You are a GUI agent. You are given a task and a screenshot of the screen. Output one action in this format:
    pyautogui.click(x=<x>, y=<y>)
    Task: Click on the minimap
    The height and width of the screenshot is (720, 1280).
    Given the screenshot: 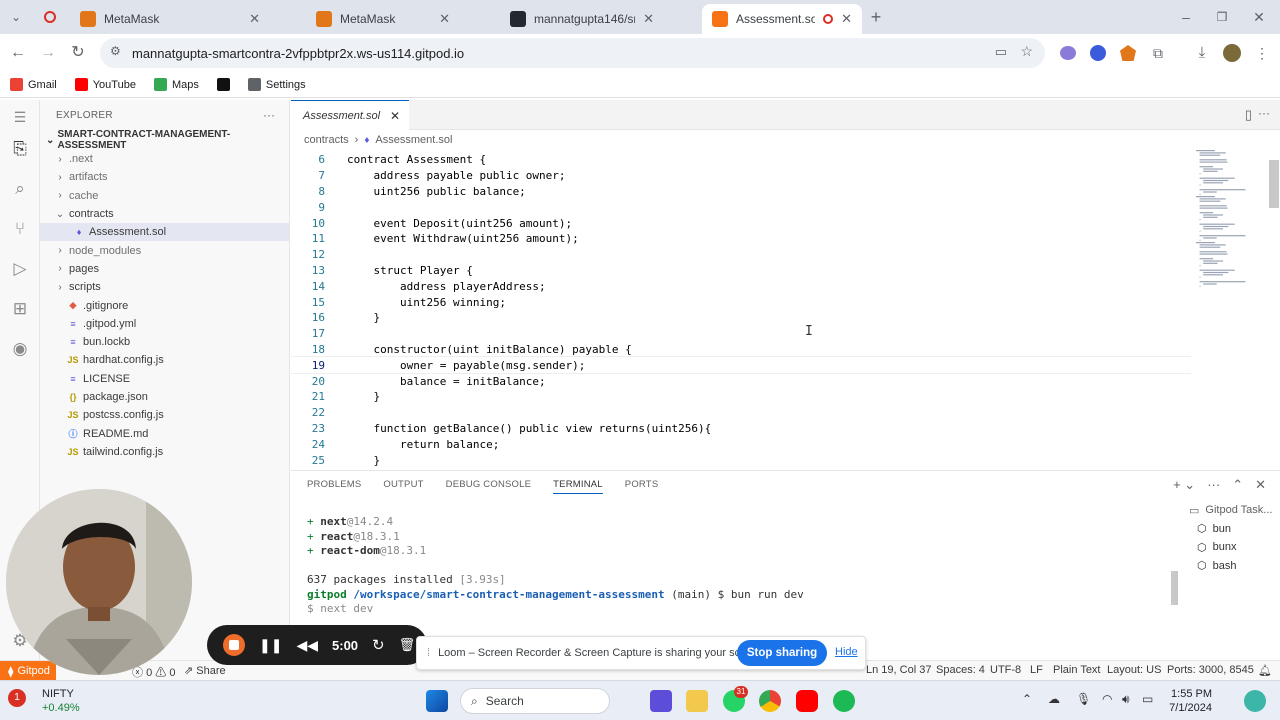 What is the action you would take?
    pyautogui.click(x=1230, y=223)
    